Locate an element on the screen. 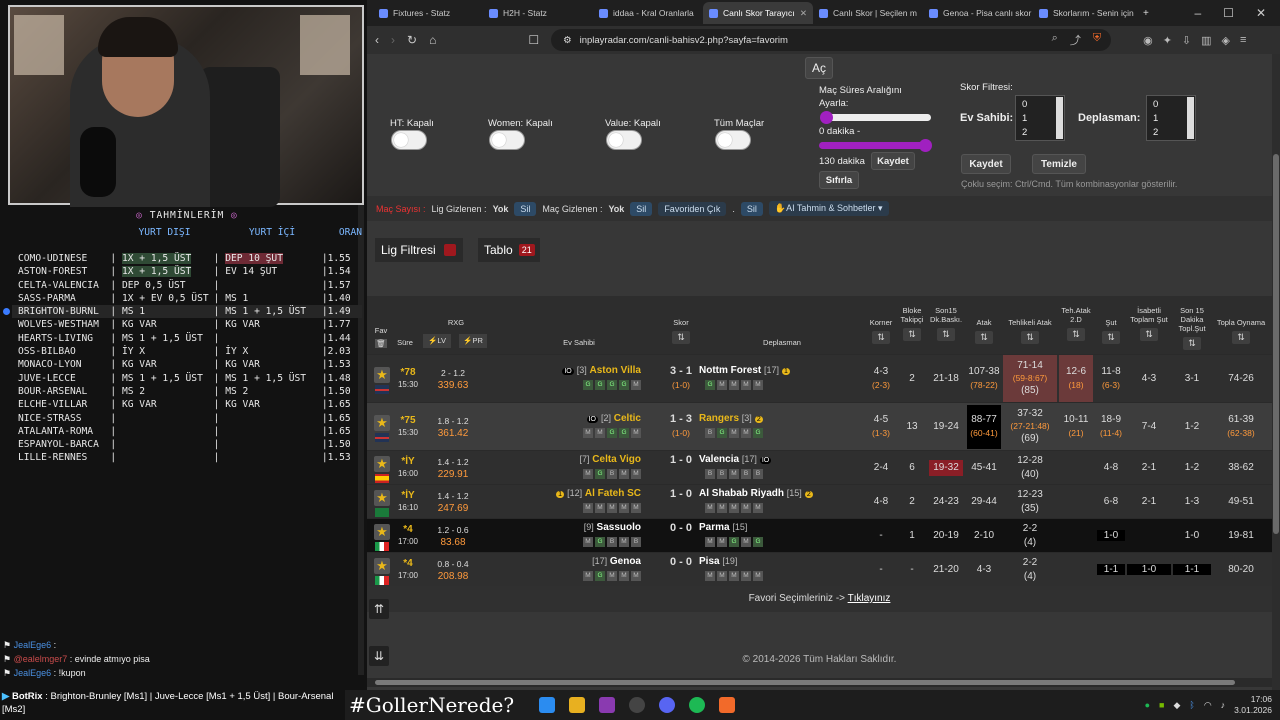 The width and height of the screenshot is (1280, 720). ai-chat-button: ✋AI Tahmin & Sohbetler ▾ is located at coordinates (828, 208).